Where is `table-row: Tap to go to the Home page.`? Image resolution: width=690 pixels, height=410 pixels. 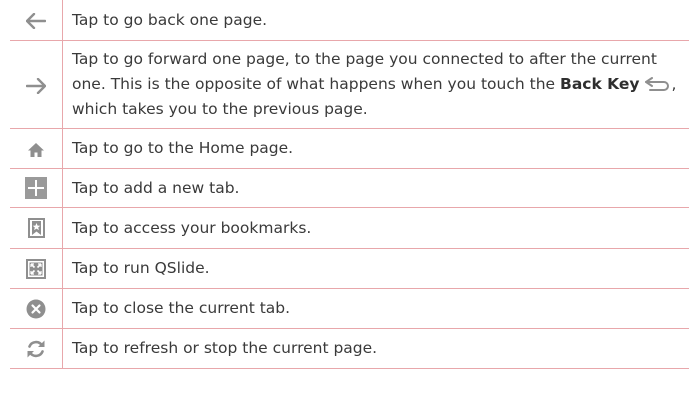 table-row: Tap to go to the Home page. is located at coordinates (349, 148).